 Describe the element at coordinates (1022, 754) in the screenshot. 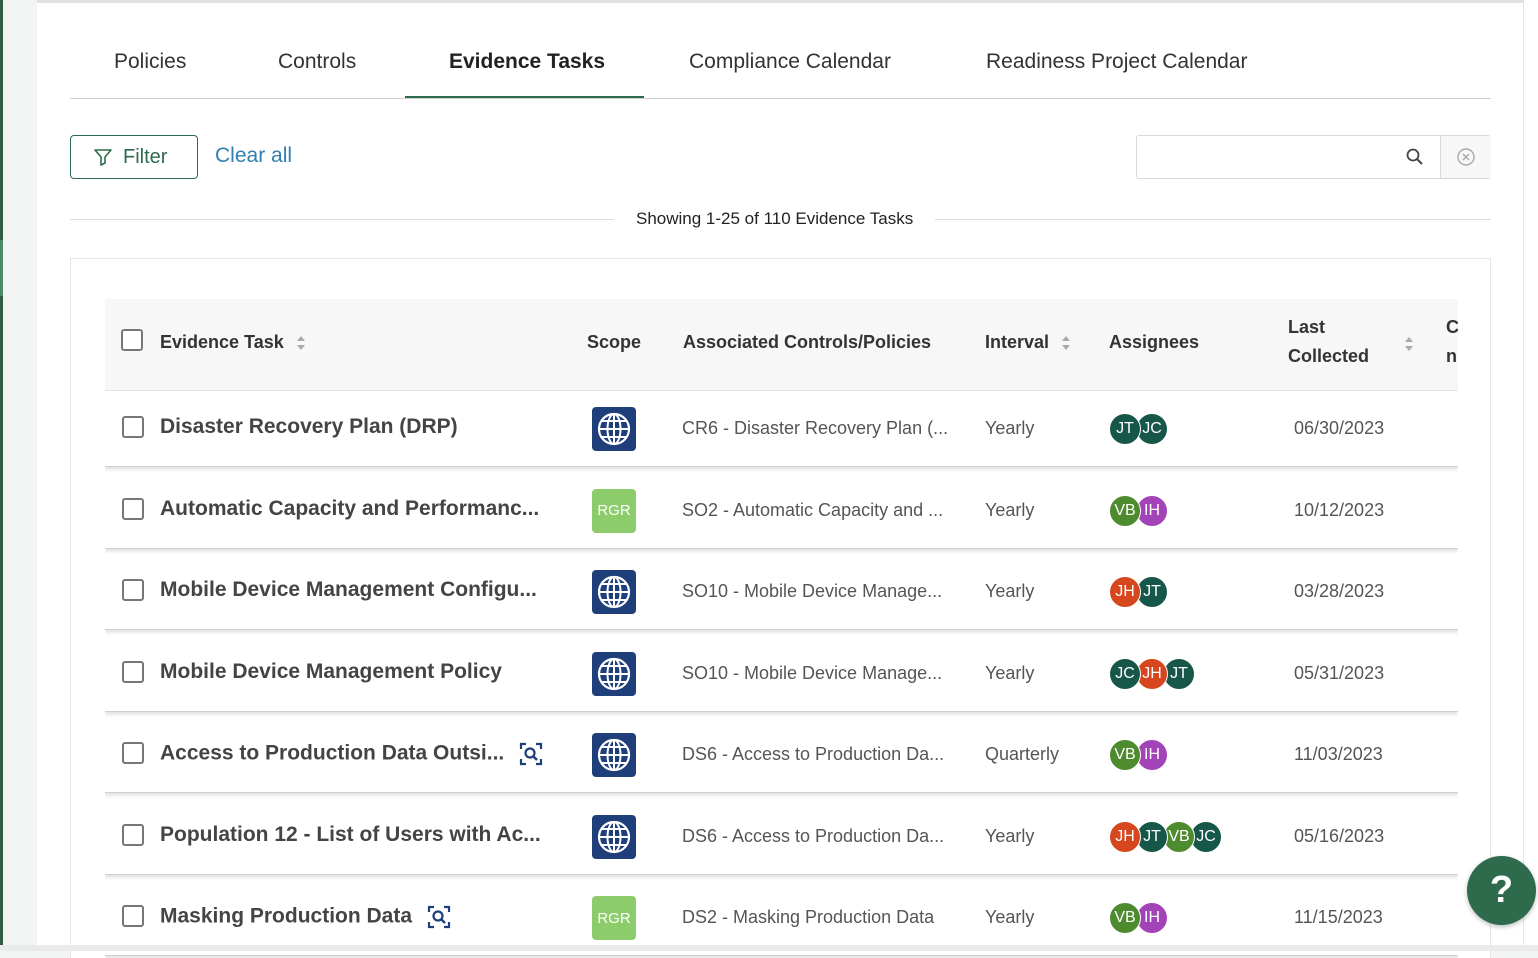

I see `interval-value: Quarterly` at that location.